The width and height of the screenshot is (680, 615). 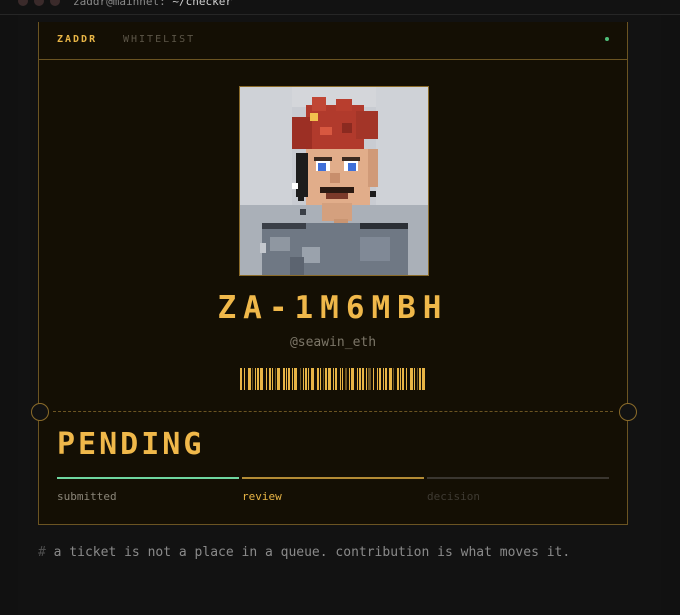 What do you see at coordinates (333, 342) in the screenshot?
I see `user-handle: @seawin_eth` at bounding box center [333, 342].